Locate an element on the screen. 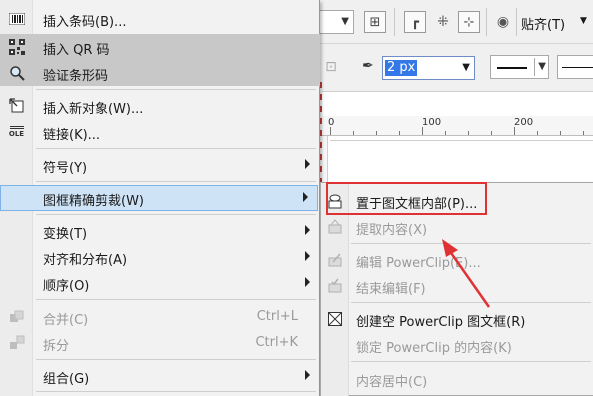 The width and height of the screenshot is (593, 396). snap-to-label: 贴齐(T) is located at coordinates (543, 23).